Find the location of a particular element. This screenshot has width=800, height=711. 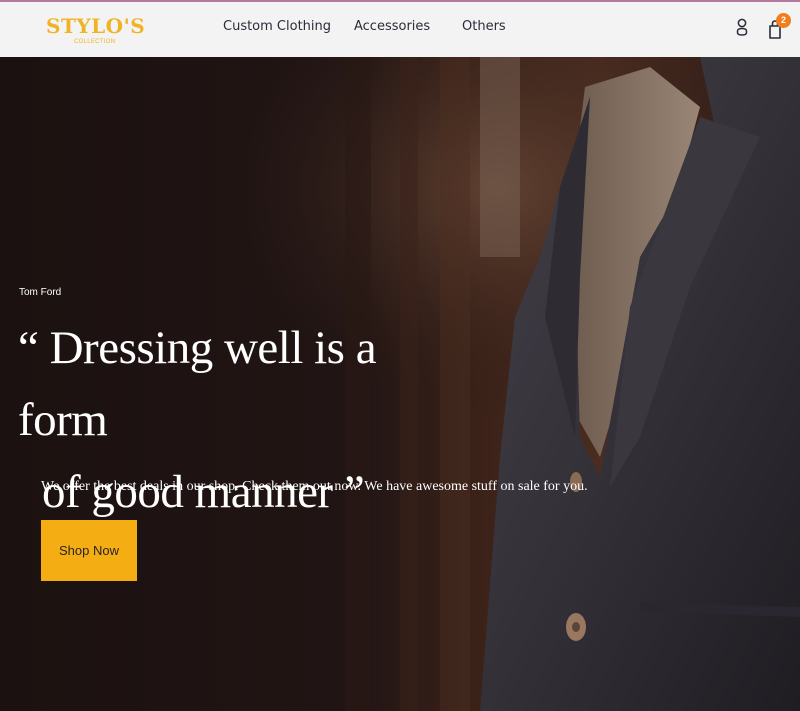

nav-others: Others is located at coordinates (484, 26).